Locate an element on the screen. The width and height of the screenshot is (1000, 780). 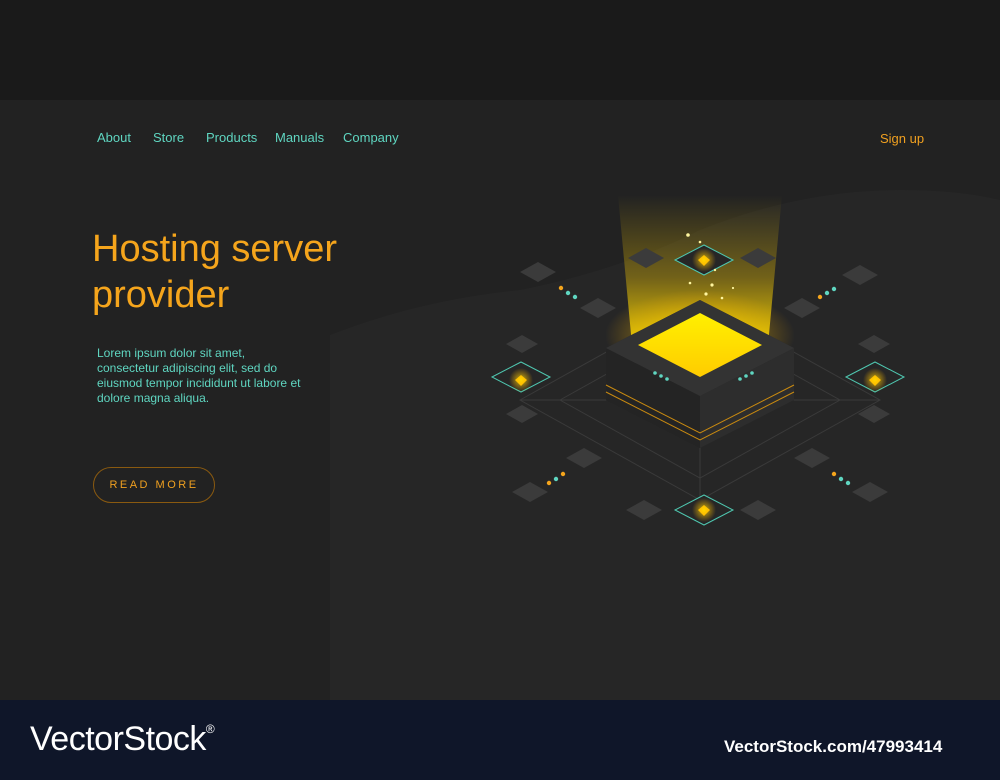
image-id: VectorStock.com/47993414 is located at coordinates (833, 746).